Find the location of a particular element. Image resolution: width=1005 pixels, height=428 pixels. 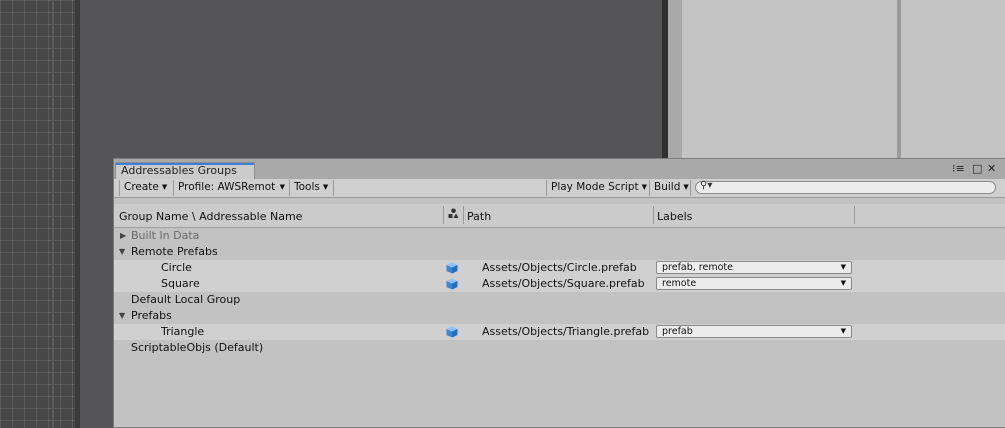

labels-dropdown: remote ▼ is located at coordinates (754, 283).